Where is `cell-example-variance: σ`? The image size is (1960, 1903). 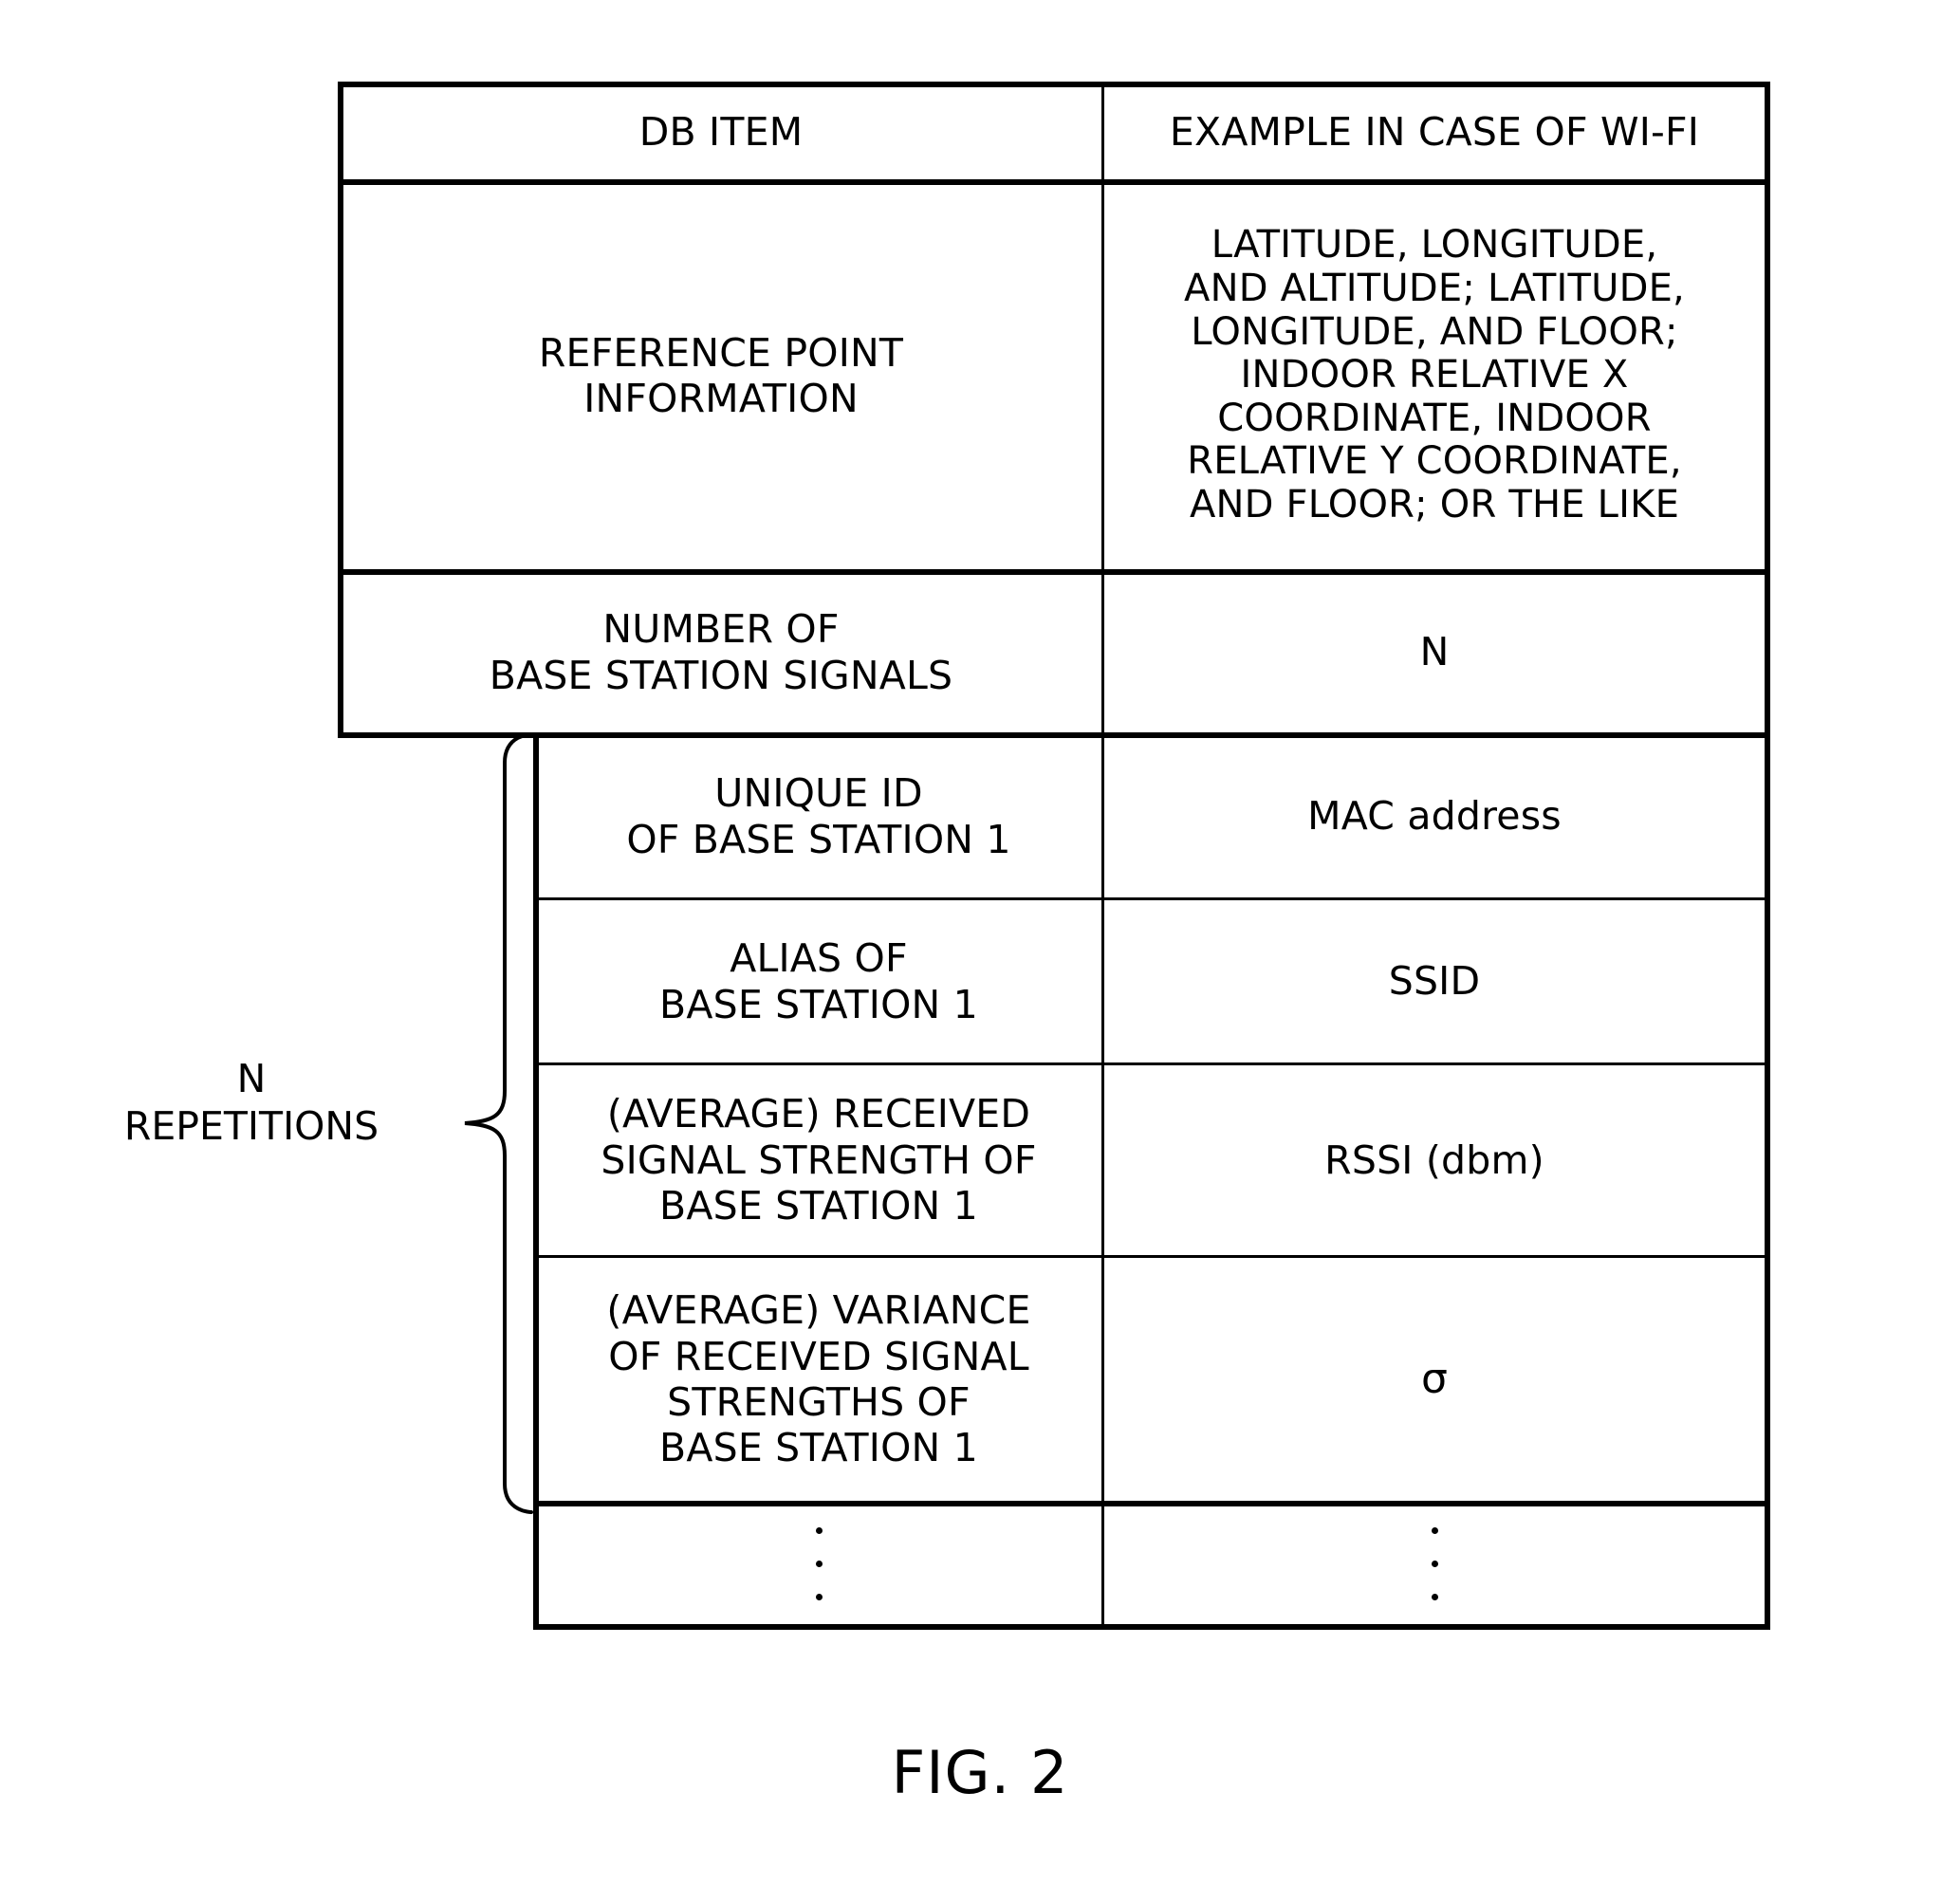
cell-example-variance: σ is located at coordinates (1434, 1379).